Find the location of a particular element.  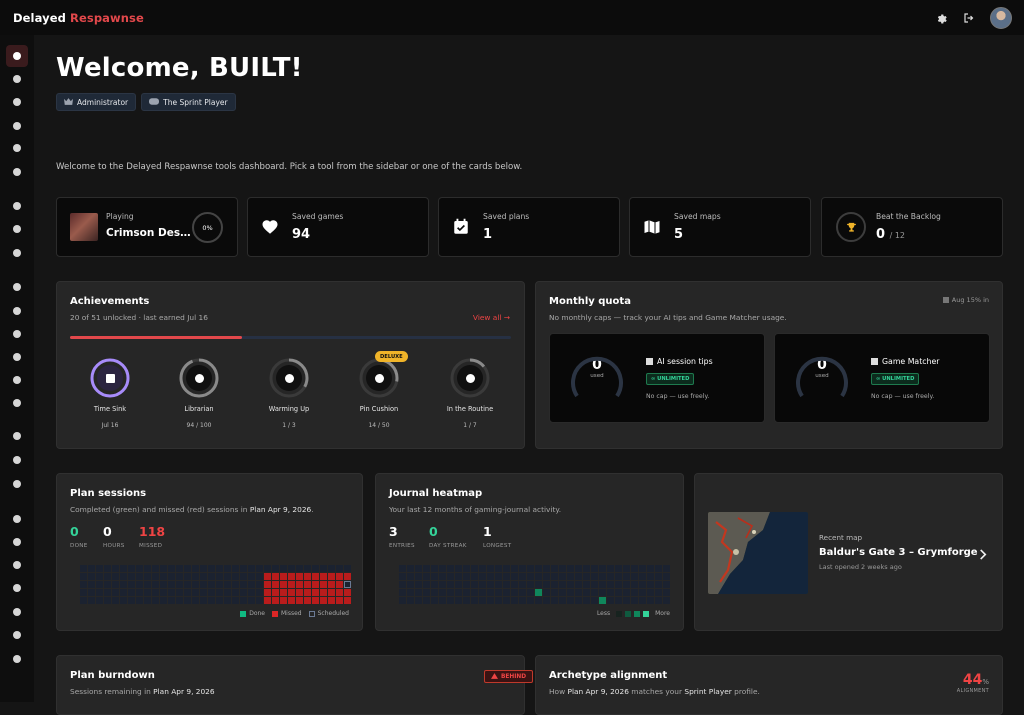

sidebar-item-achievements is located at coordinates (17, 79).